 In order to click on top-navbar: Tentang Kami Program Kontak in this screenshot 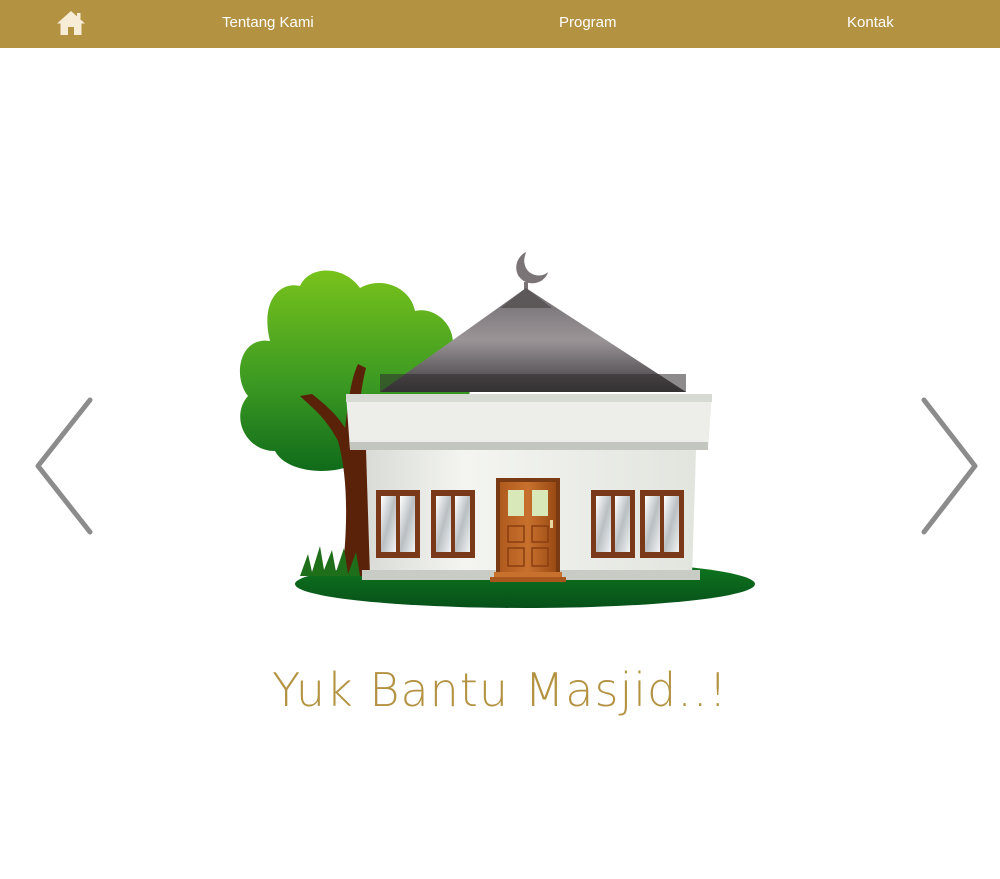, I will do `click(500, 24)`.